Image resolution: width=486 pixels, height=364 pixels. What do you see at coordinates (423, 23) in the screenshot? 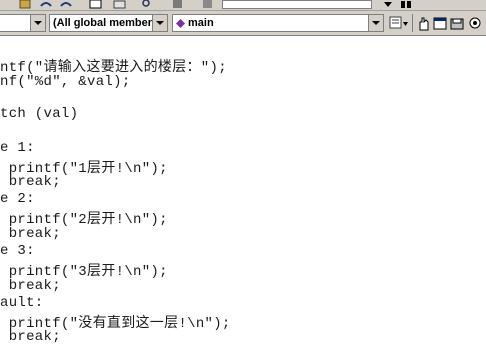
I see `hand-icon` at bounding box center [423, 23].